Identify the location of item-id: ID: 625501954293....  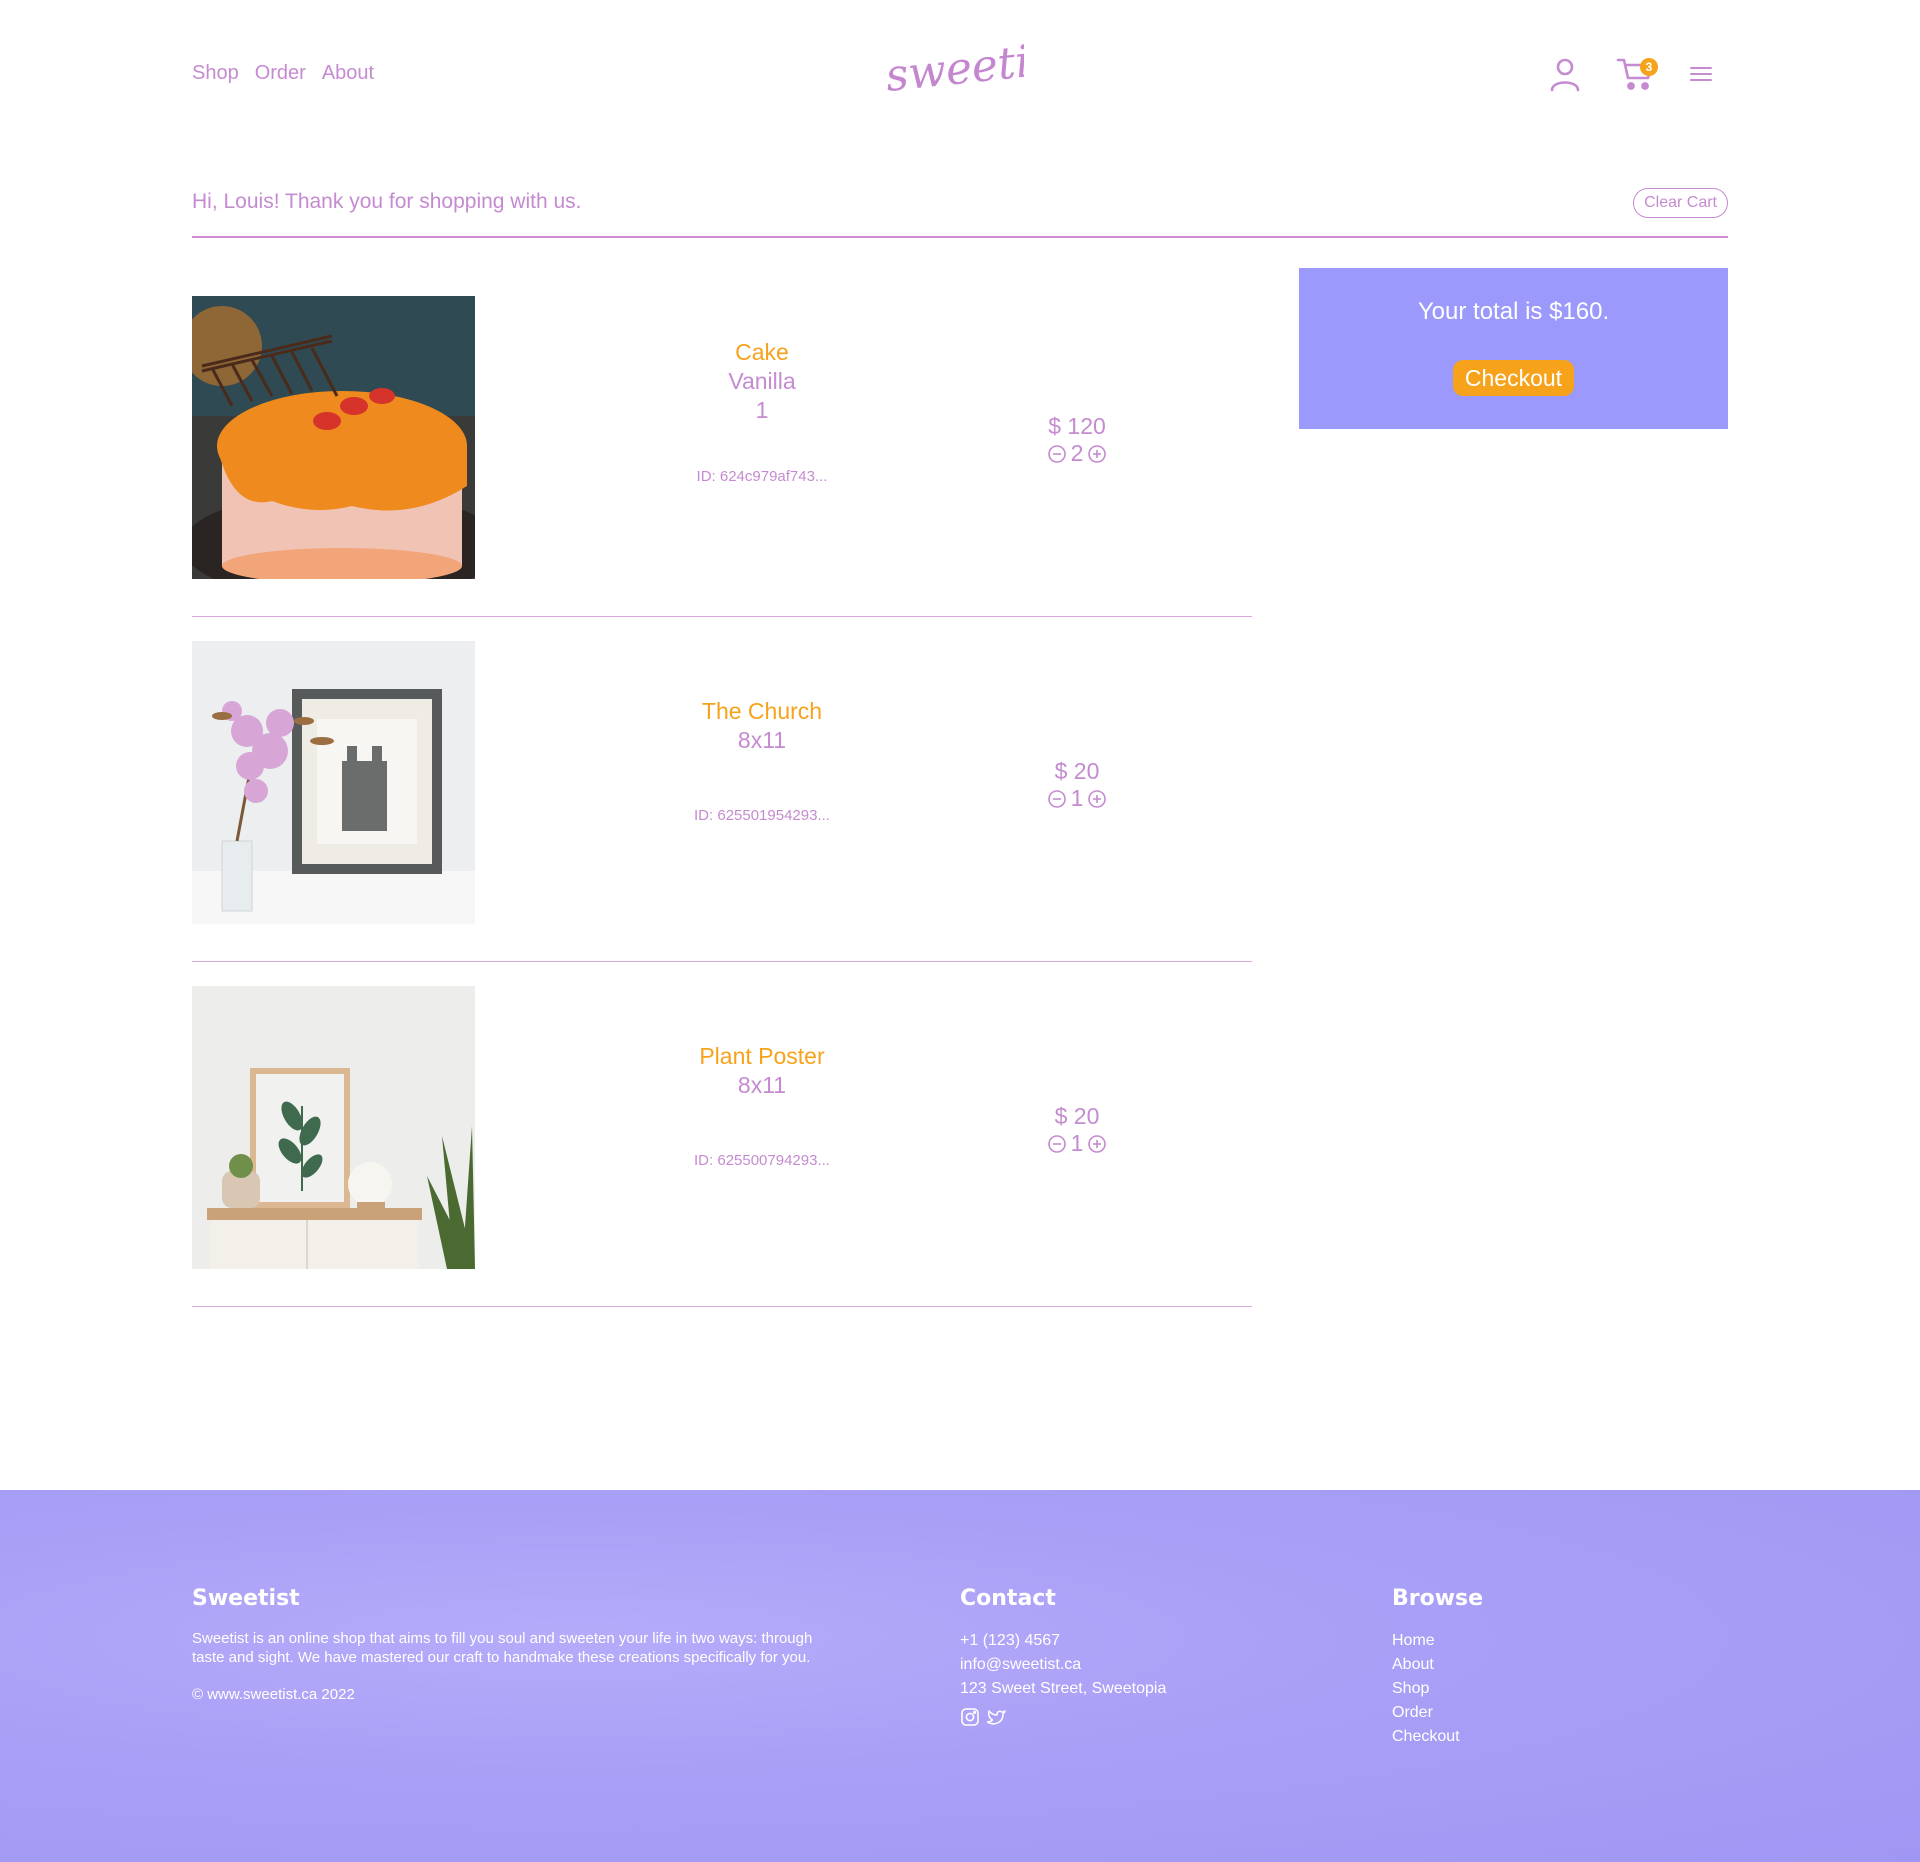
(762, 815).